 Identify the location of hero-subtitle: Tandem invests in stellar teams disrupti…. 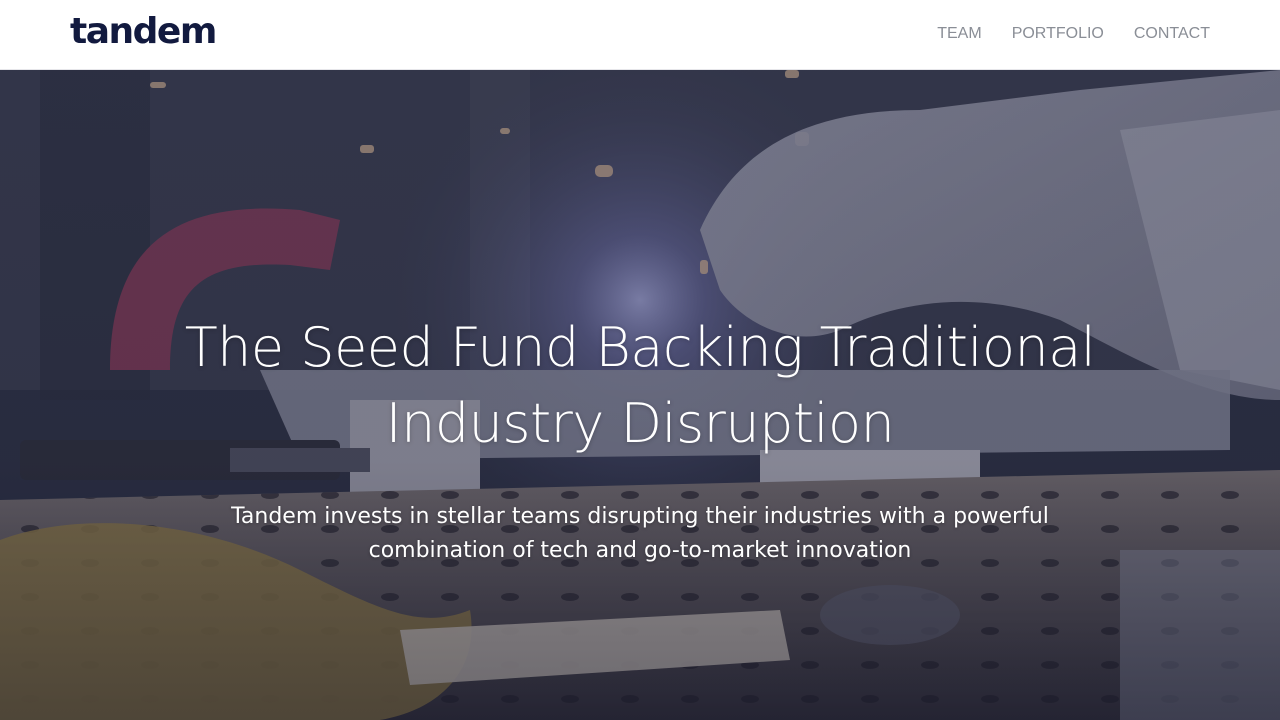
(640, 533).